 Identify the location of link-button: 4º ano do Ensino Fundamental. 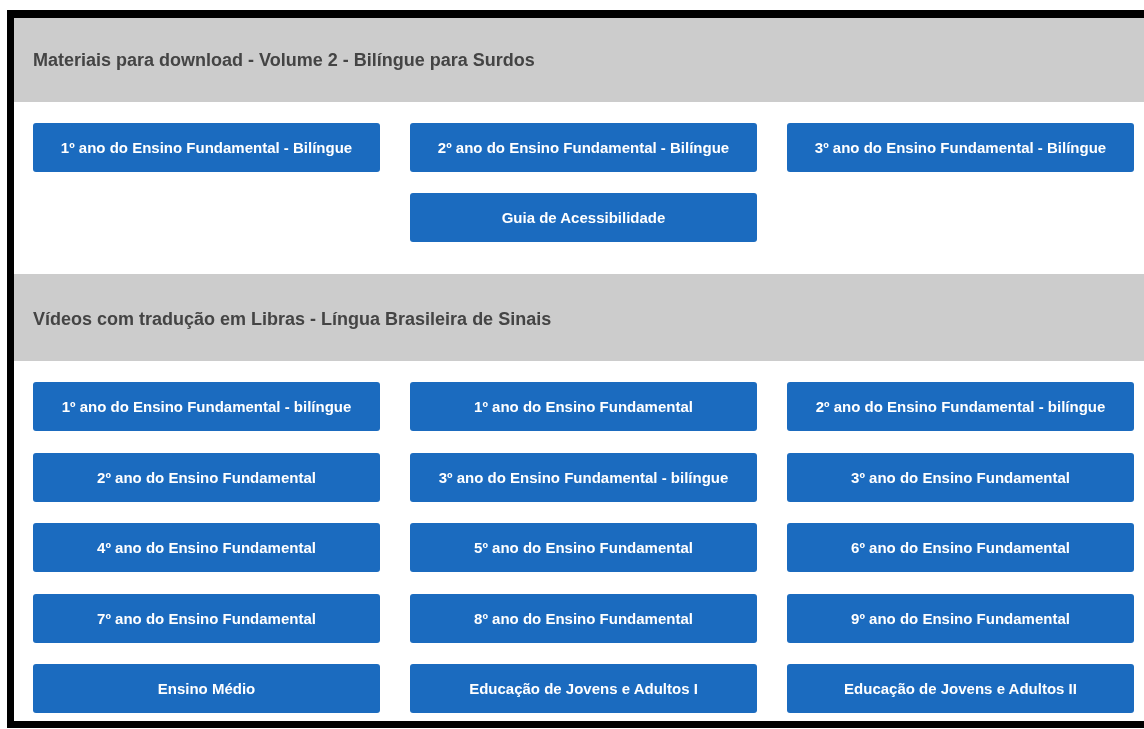
(206, 547).